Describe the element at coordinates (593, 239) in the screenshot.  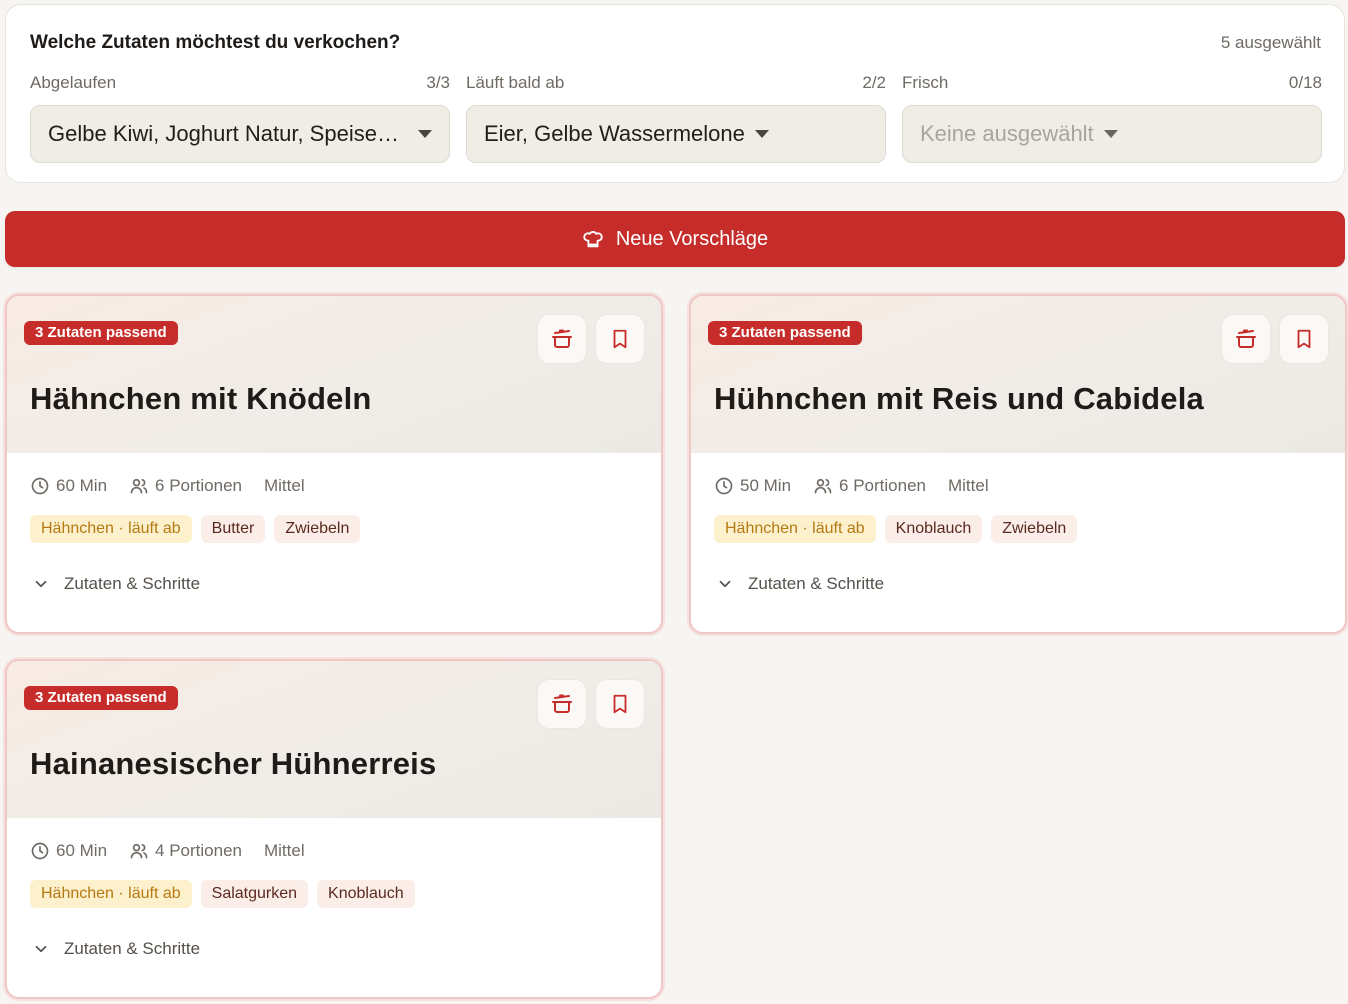
I see `chef-hat-icon` at that location.